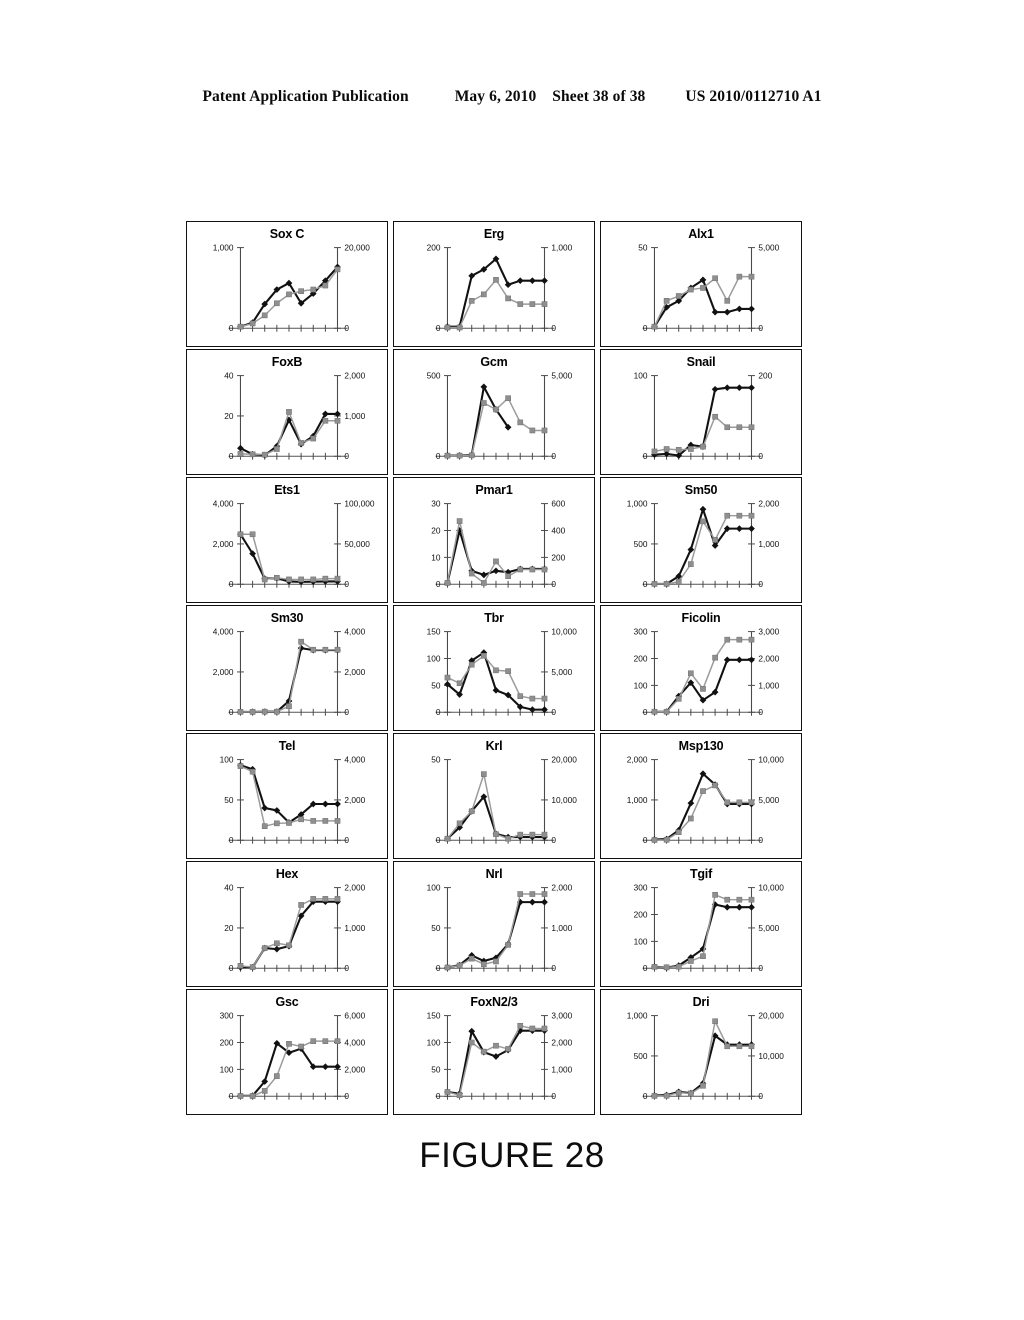 This screenshot has width=1024, height=1320. What do you see at coordinates (436, 557) in the screenshot?
I see `left-axis-tick-label: 10` at bounding box center [436, 557].